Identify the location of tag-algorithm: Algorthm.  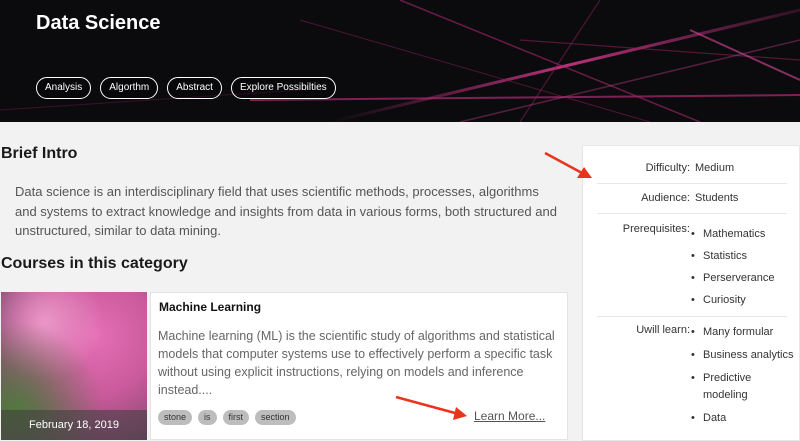
(129, 88).